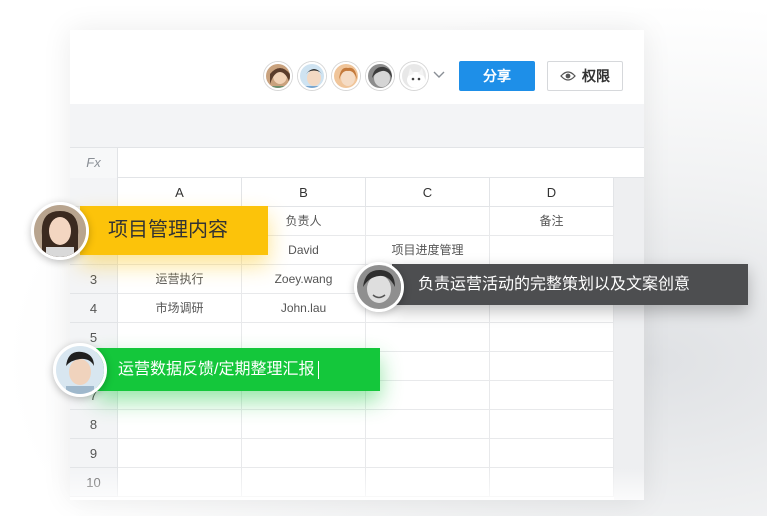  I want to click on corner-cell, so click(94, 192).